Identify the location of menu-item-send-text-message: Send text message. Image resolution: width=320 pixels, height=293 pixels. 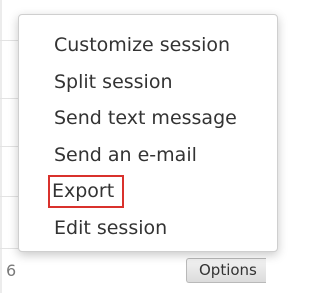
(148, 120).